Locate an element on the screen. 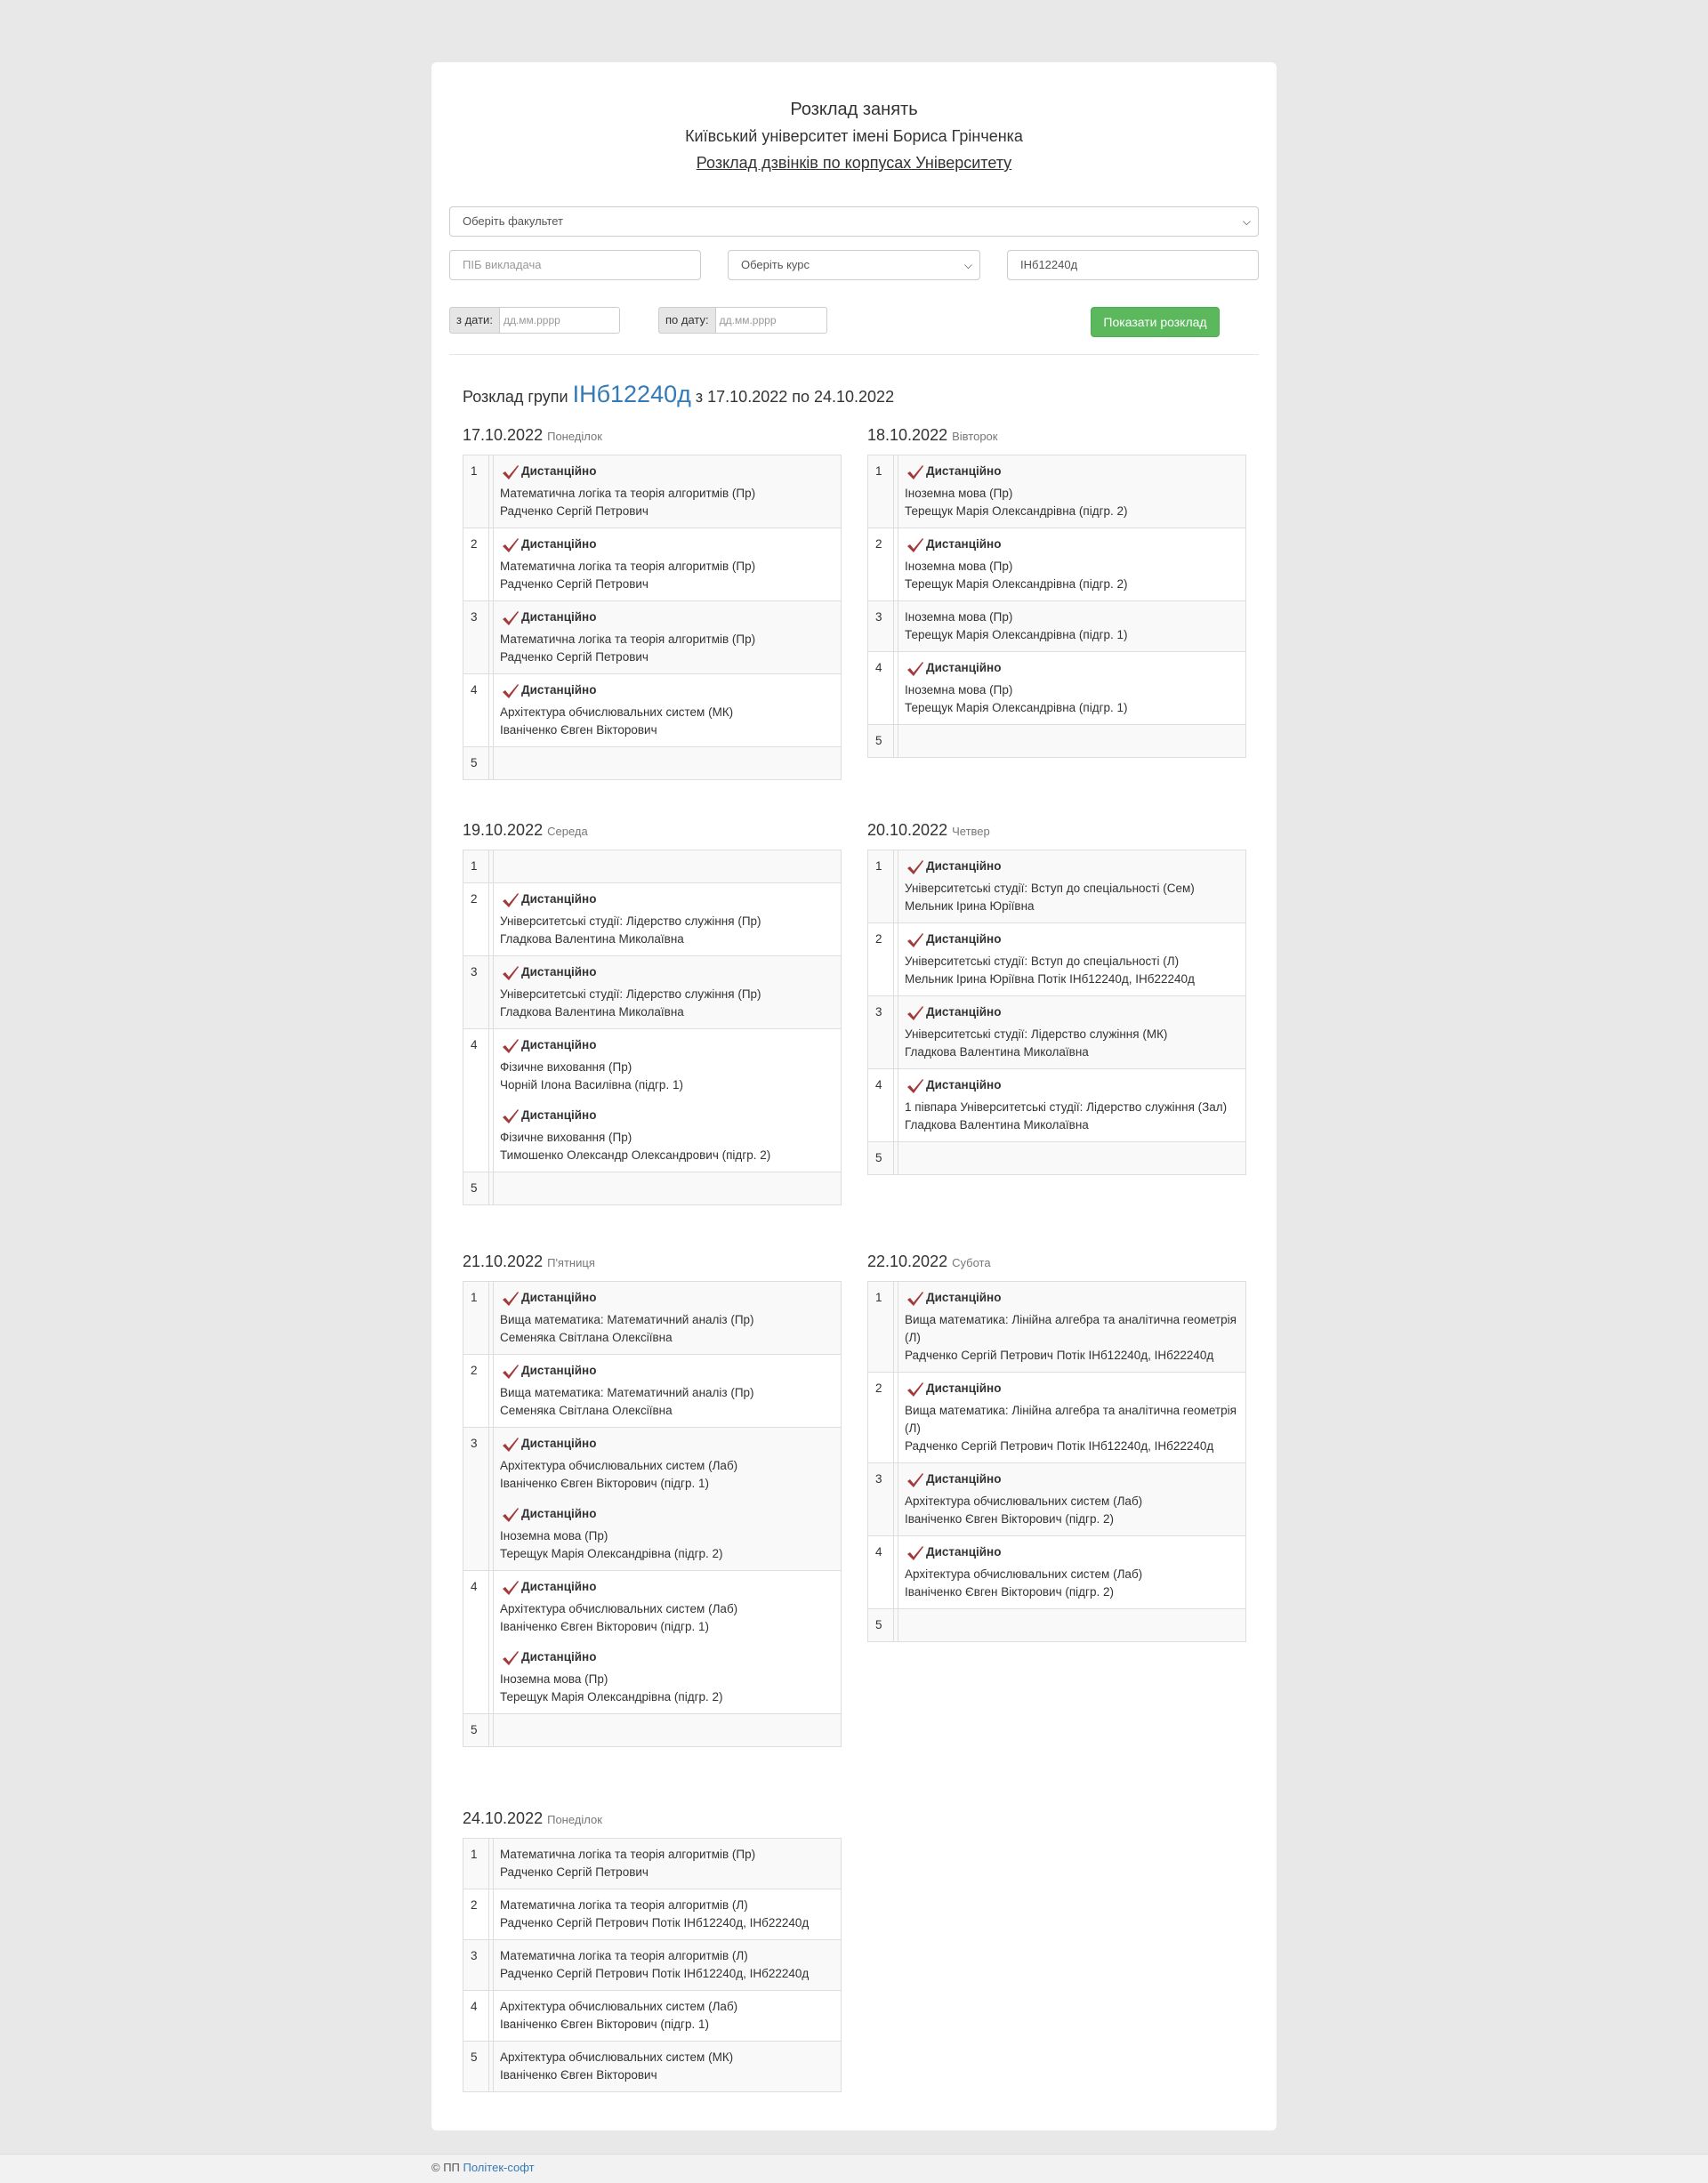 This screenshot has width=1708, height=2183. lesson-teacher: Семеняка Світлана Олексіївна is located at coordinates (586, 1410).